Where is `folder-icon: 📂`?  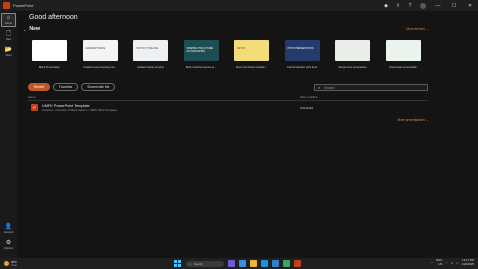
folder-icon: 📂 is located at coordinates (8, 50).